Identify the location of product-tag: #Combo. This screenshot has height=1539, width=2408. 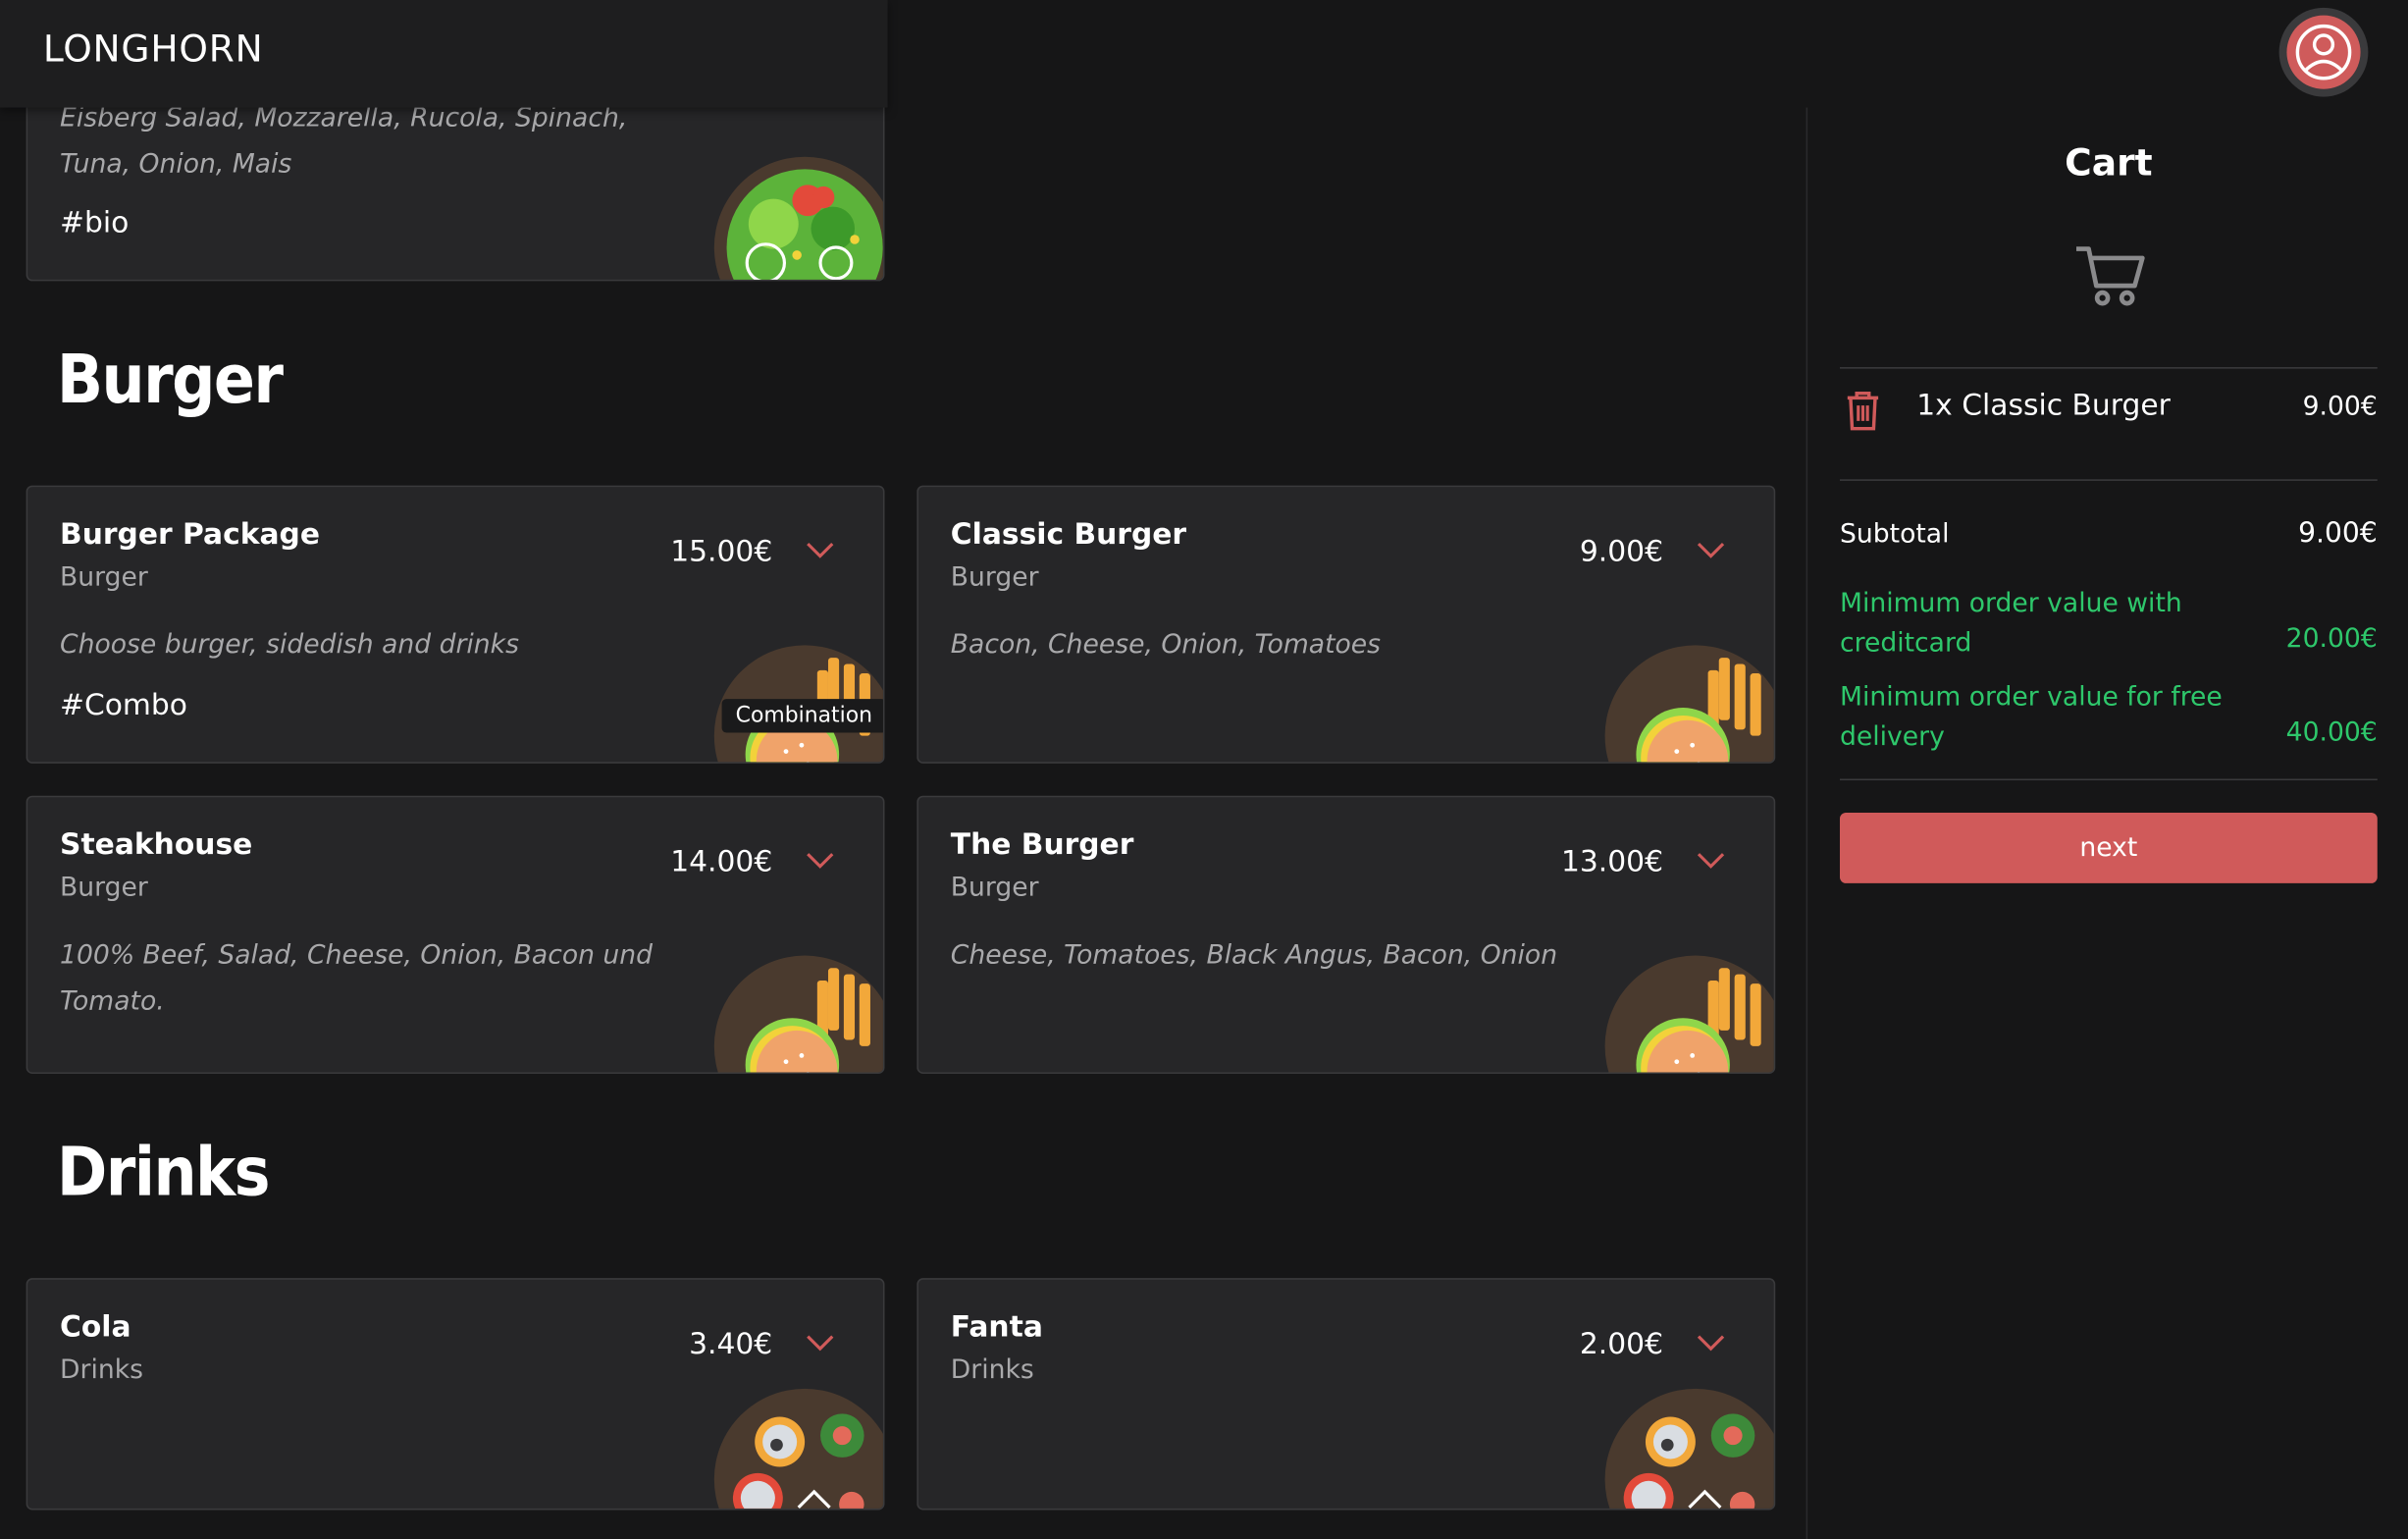
(124, 705).